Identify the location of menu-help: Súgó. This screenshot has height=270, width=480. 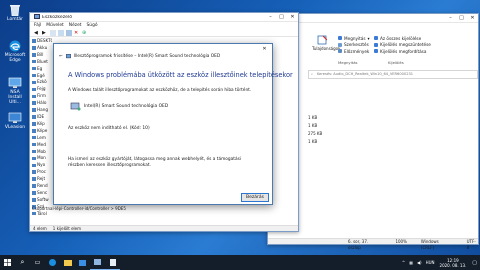
(92, 25).